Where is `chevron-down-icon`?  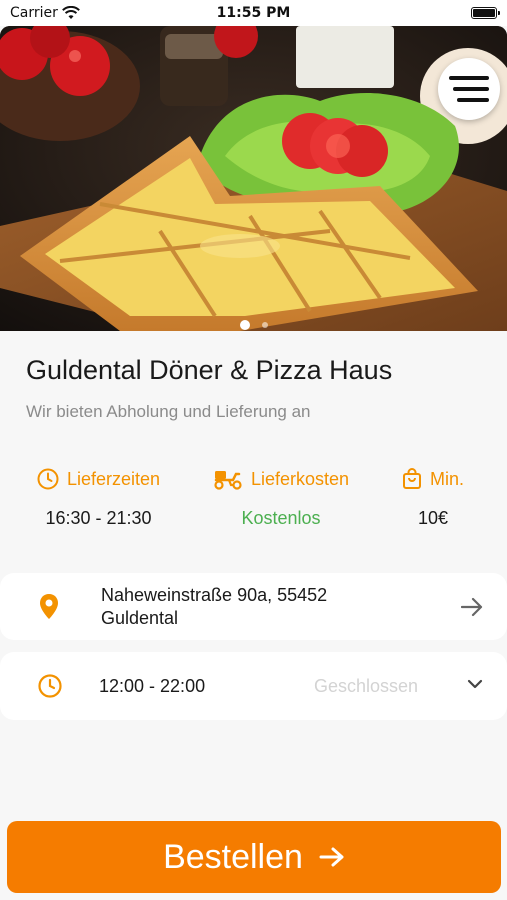
chevron-down-icon is located at coordinates (475, 684).